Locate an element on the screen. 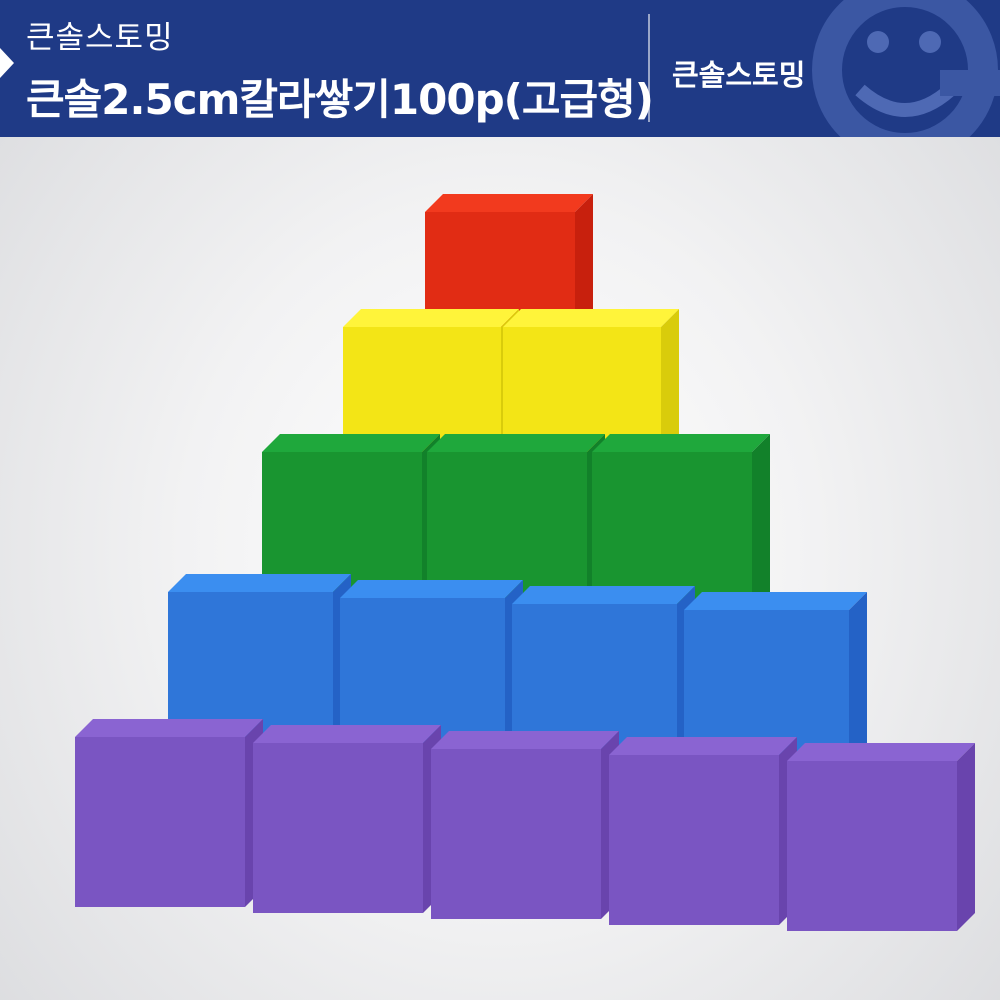 This screenshot has height=1000, width=1000. product-title: 큰솔2.5cm칼라쌓기100p(고급형) is located at coordinates (340, 99).